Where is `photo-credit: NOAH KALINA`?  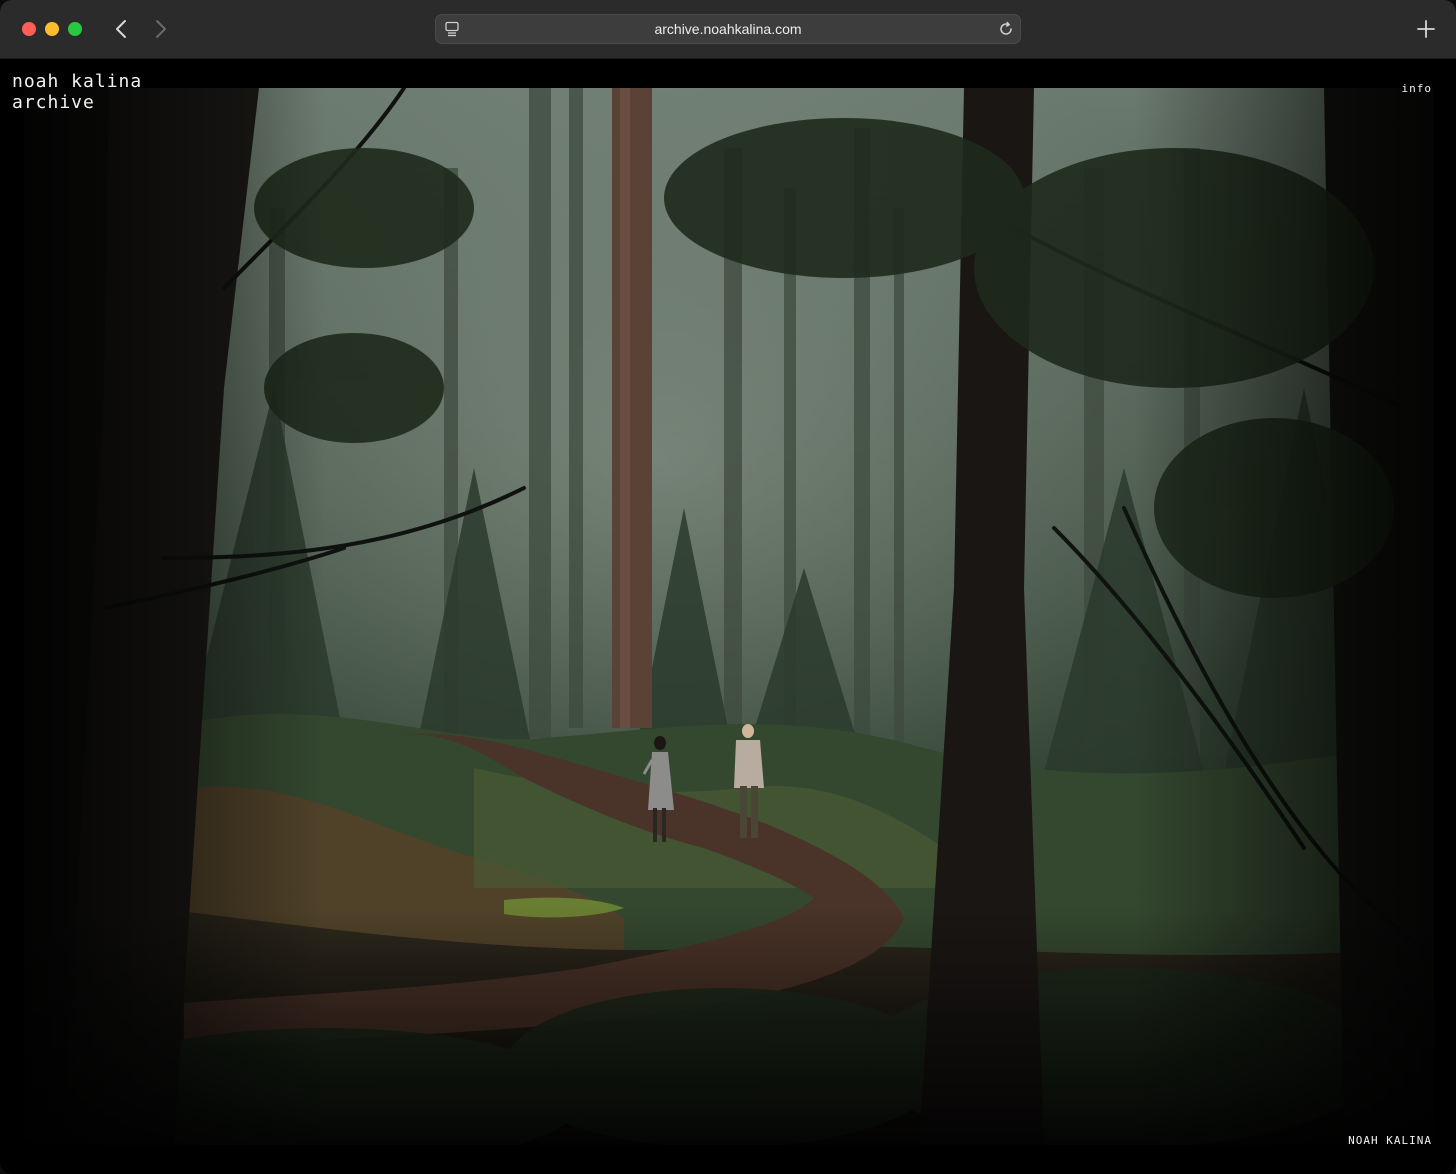
photo-credit: NOAH KALINA is located at coordinates (1390, 1140).